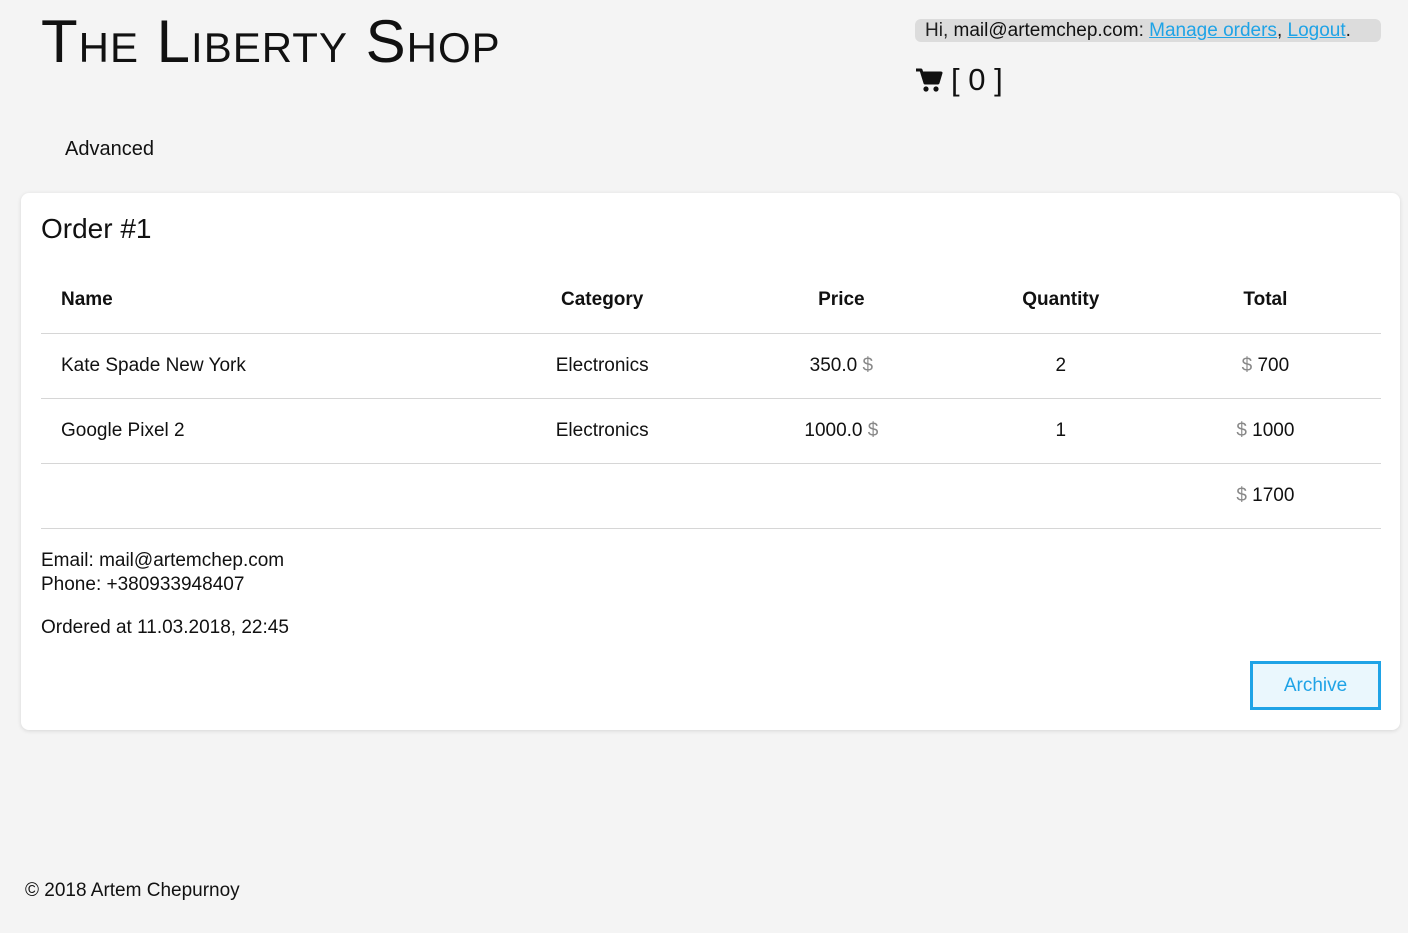 Image resolution: width=1408 pixels, height=933 pixels. What do you see at coordinates (929, 80) in the screenshot?
I see `shopping-cart-icon` at bounding box center [929, 80].